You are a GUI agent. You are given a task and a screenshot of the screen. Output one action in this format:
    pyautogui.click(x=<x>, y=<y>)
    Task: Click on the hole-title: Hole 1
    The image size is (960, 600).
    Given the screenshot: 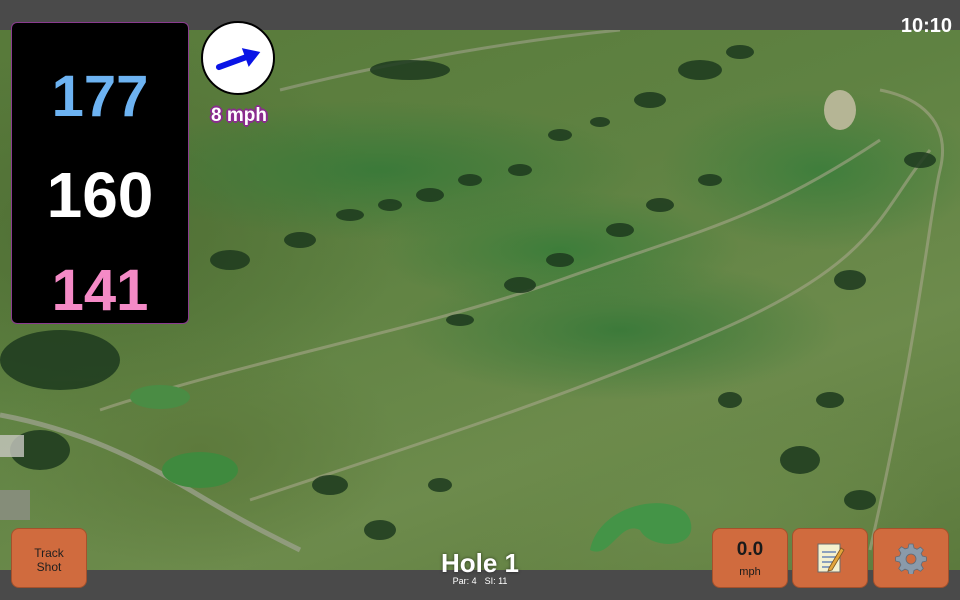 What is the action you would take?
    pyautogui.click(x=480, y=563)
    